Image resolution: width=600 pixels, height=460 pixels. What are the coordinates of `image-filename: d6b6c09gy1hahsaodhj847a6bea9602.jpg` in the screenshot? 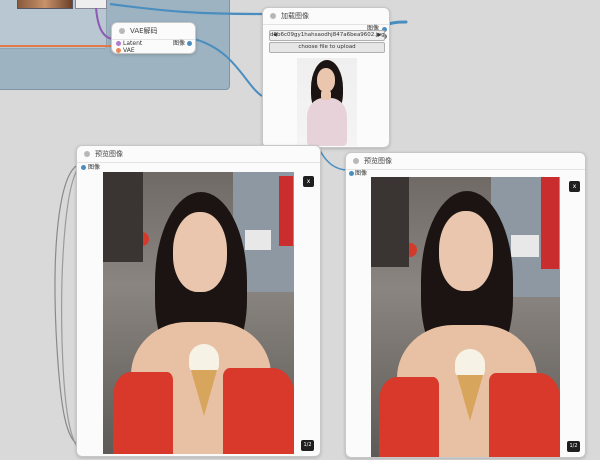 It's located at (327, 35).